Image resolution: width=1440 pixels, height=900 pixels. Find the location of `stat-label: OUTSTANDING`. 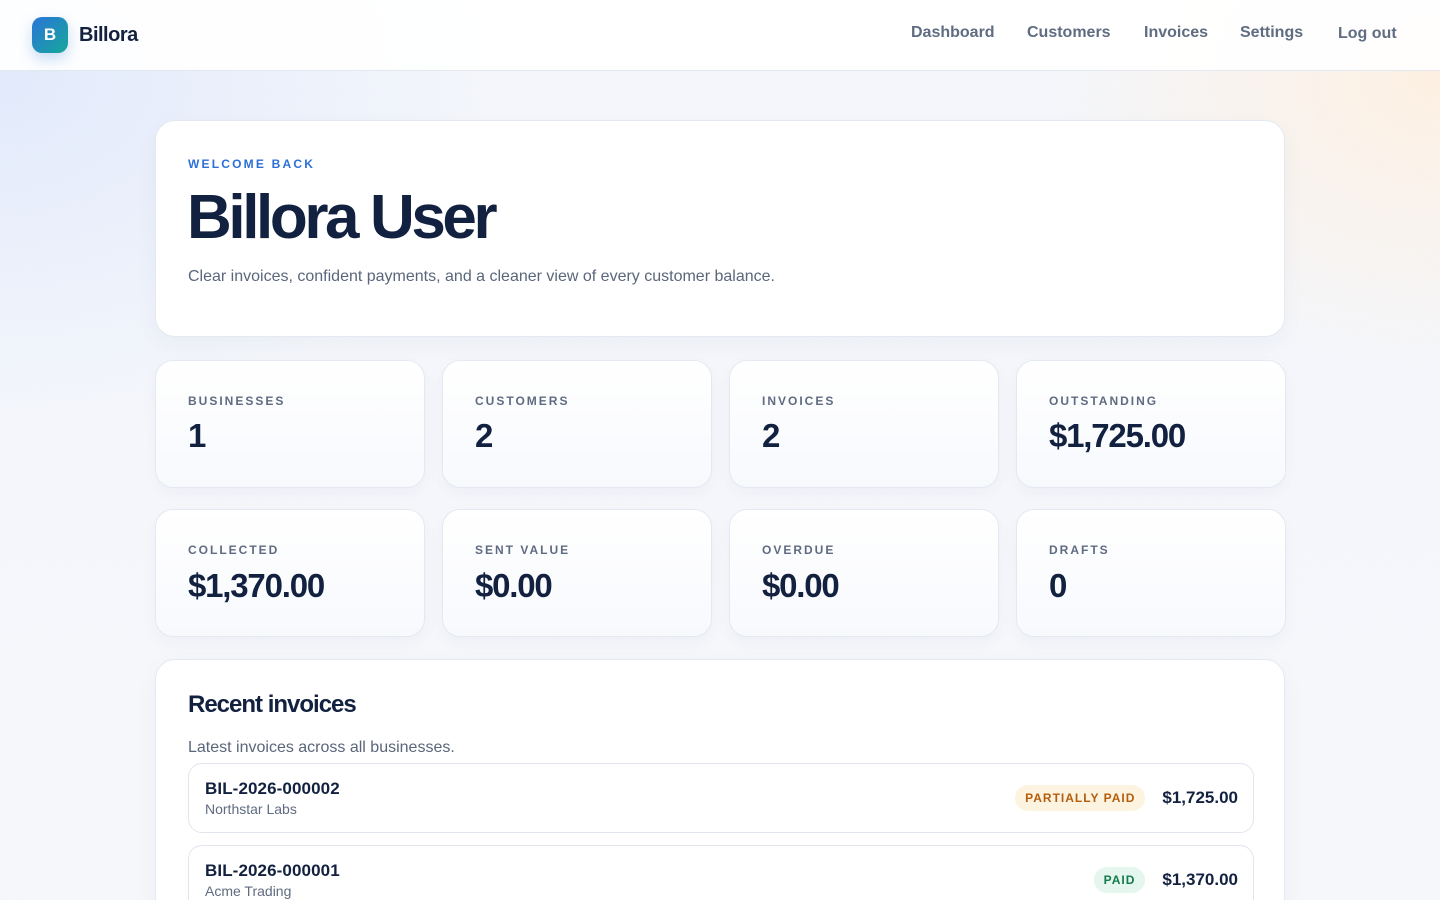

stat-label: OUTSTANDING is located at coordinates (1104, 401).